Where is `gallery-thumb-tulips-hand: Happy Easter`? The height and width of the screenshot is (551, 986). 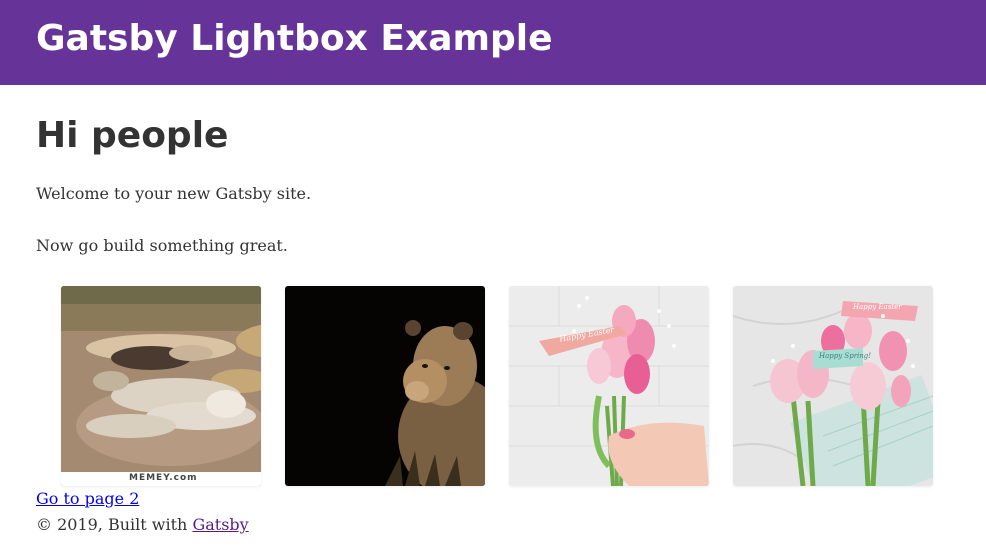
gallery-thumb-tulips-hand: Happy Easter is located at coordinates (609, 386).